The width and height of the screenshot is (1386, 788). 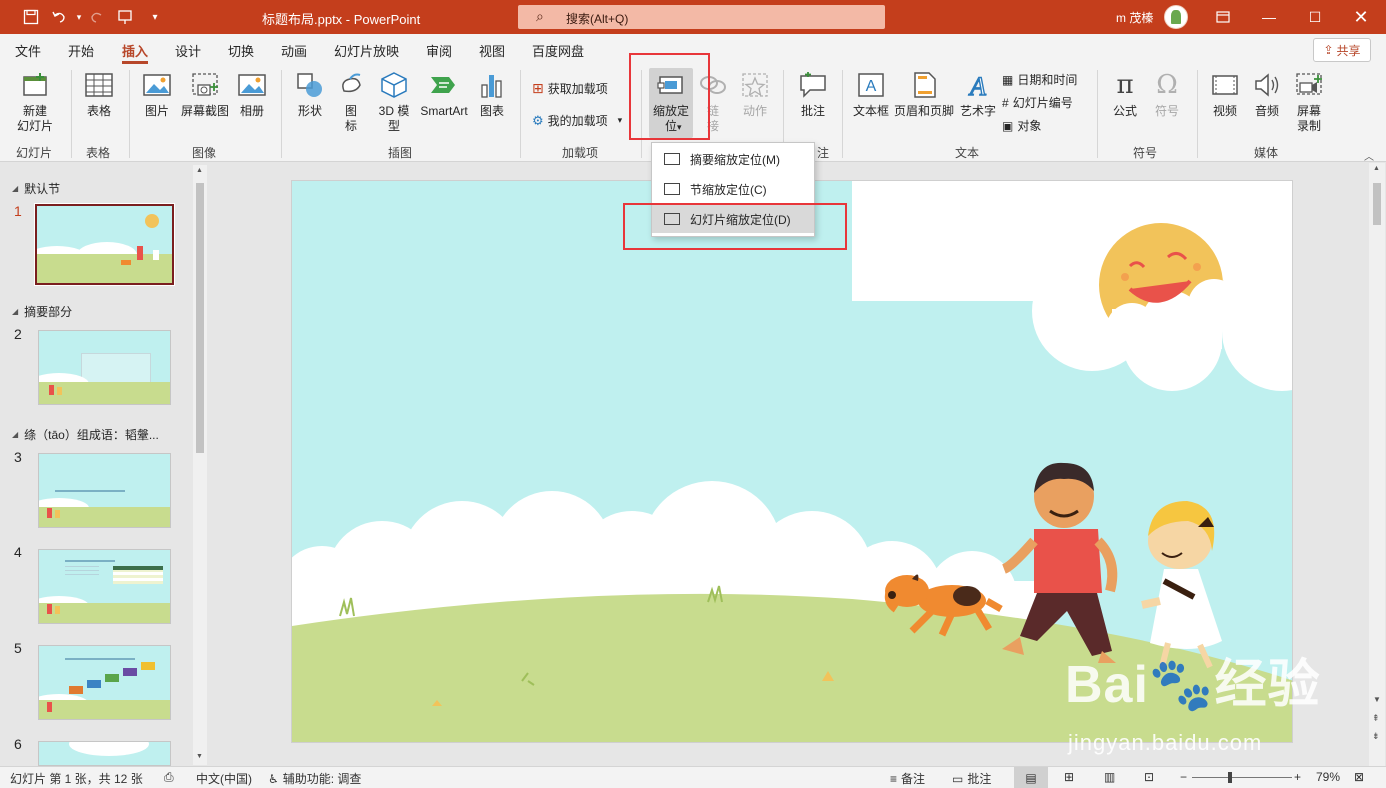 What do you see at coordinates (99, 94) in the screenshot?
I see `table-button: 表格` at bounding box center [99, 94].